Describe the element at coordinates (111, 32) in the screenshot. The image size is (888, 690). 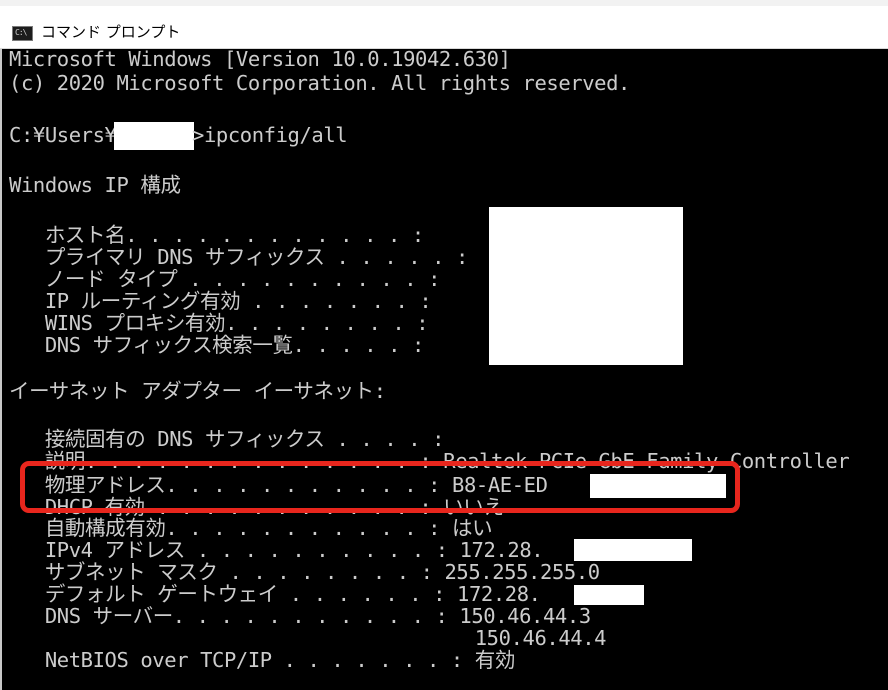
I see `window-title: コマンド プロンプト` at that location.